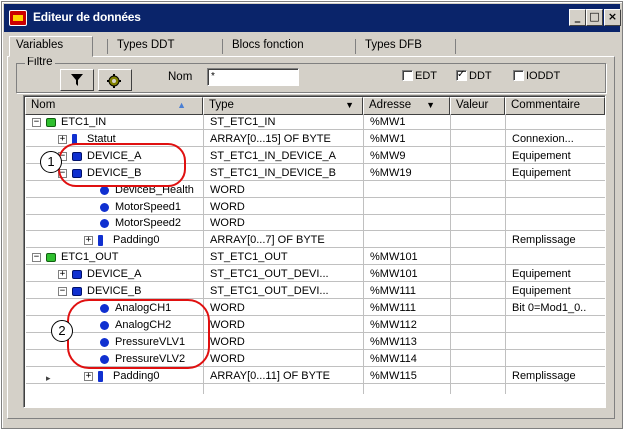  Describe the element at coordinates (145, 275) in the screenshot. I see `cell-name: DEVICE_A` at that location.